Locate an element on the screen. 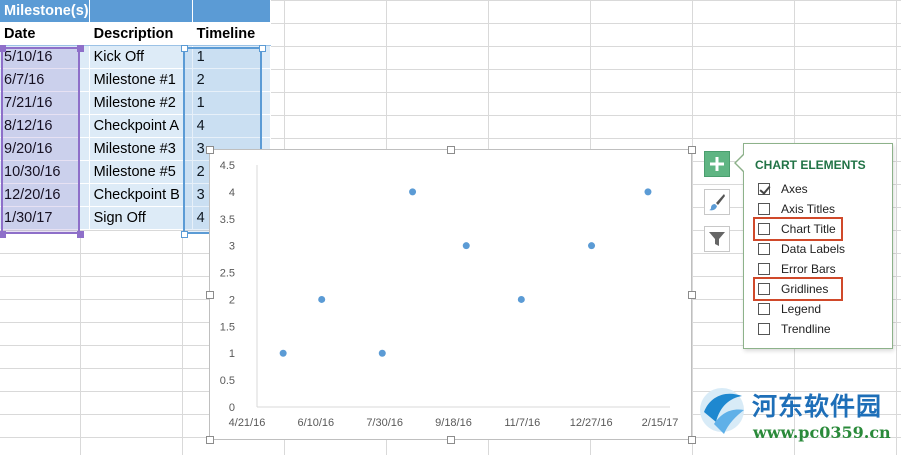 This screenshot has width=901, height=455. y-tick-label: 2 is located at coordinates (232, 300).